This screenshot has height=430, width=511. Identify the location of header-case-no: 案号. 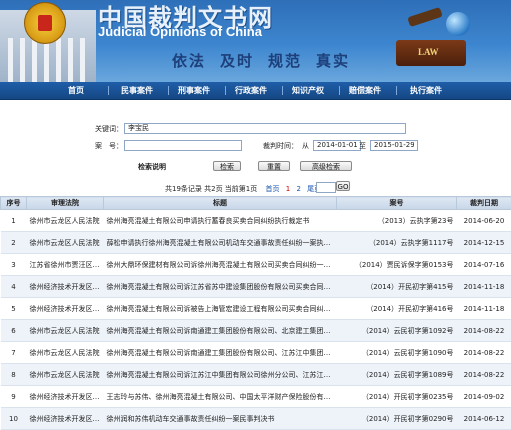
(397, 203).